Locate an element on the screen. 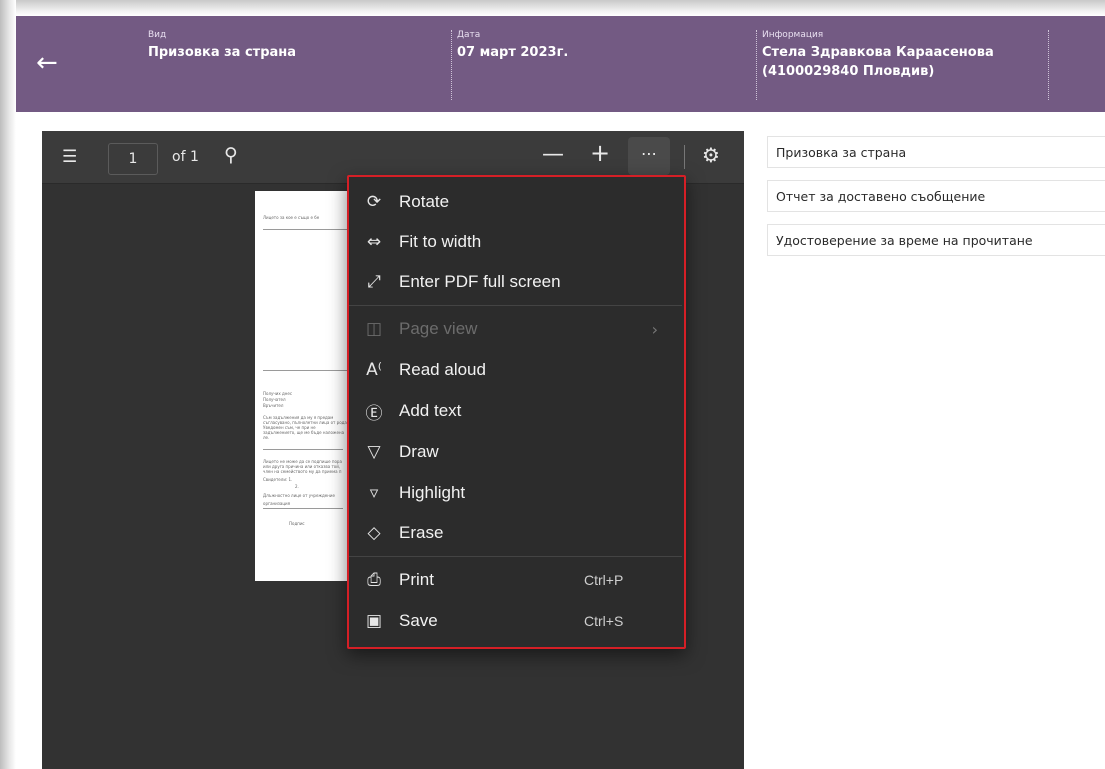 This screenshot has height=769, width=1105. page-text-line: ле. is located at coordinates (266, 437).